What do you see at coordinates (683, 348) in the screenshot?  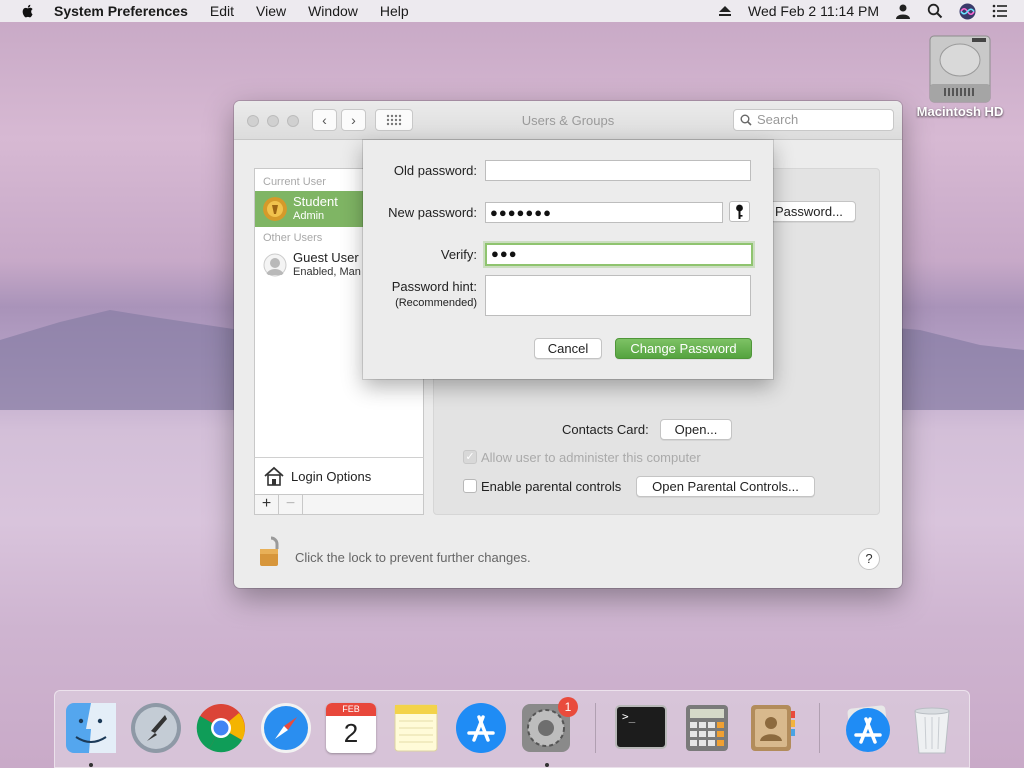 I see `change-password-confirm-button: Change Password` at bounding box center [683, 348].